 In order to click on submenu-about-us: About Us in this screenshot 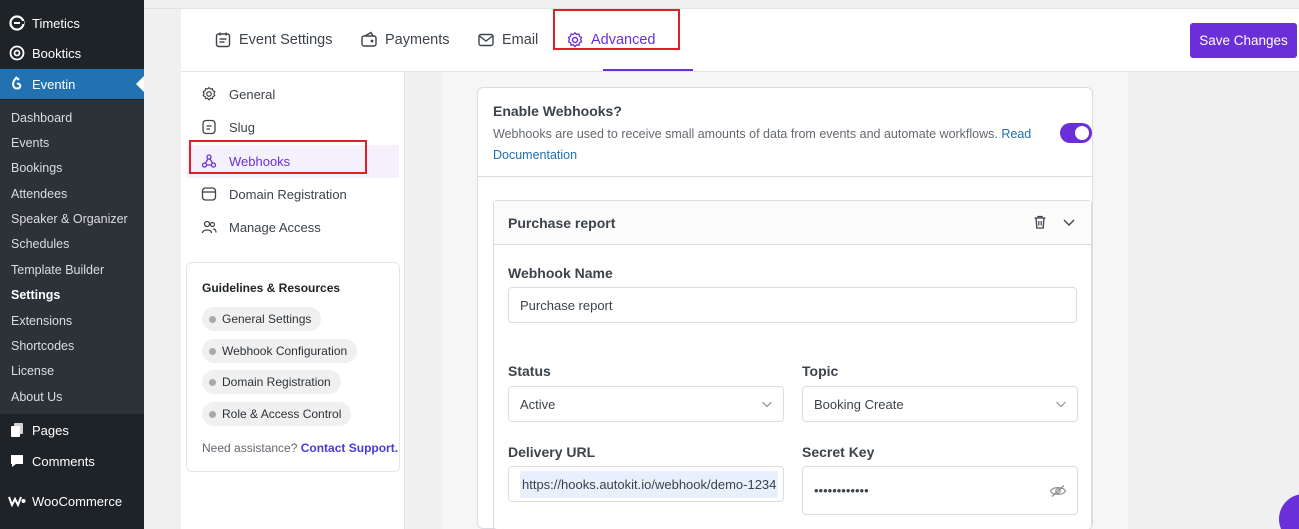, I will do `click(36, 397)`.